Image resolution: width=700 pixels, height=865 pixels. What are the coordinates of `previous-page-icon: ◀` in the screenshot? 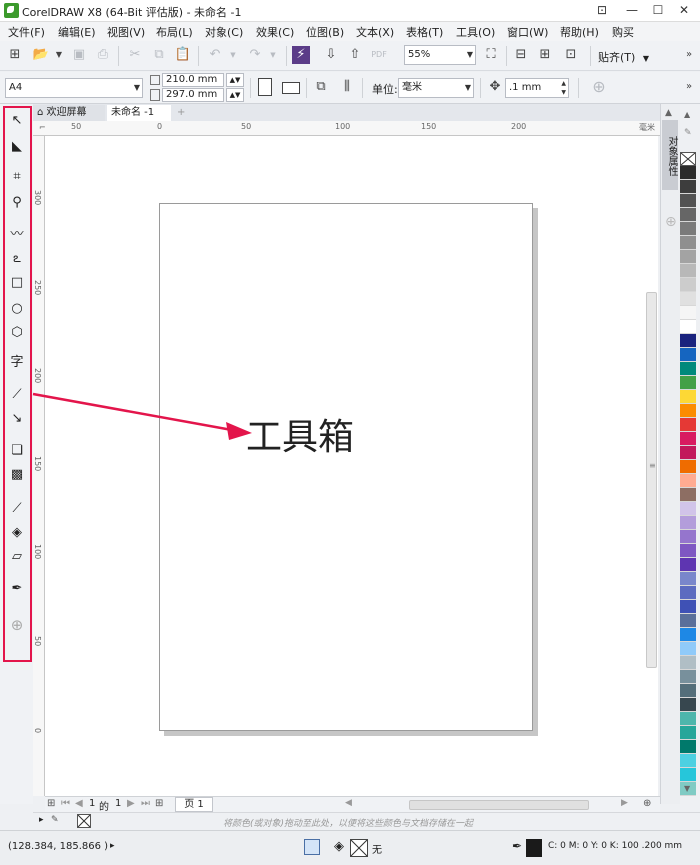 It's located at (79, 803).